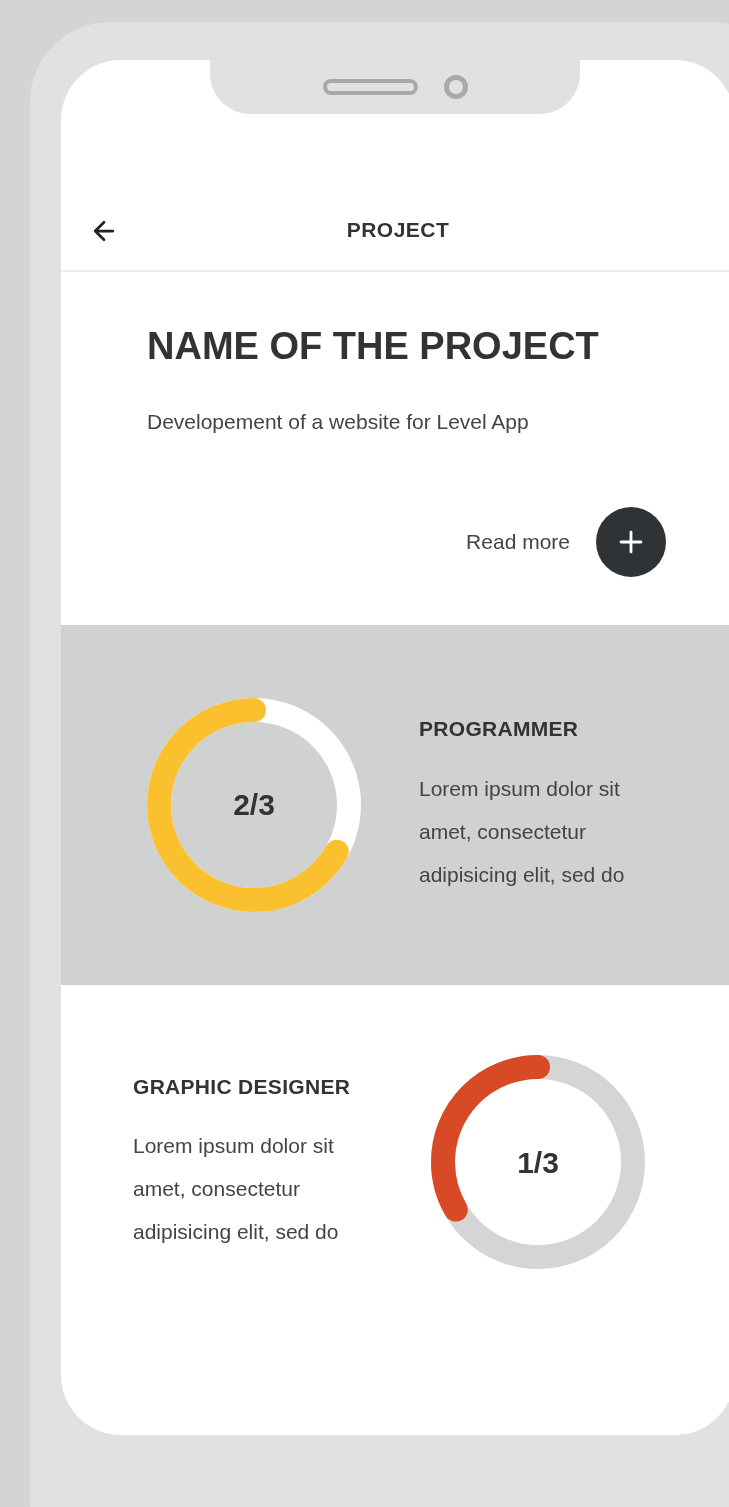 The height and width of the screenshot is (1507, 729). I want to click on progress-count: 1/3, so click(538, 1162).